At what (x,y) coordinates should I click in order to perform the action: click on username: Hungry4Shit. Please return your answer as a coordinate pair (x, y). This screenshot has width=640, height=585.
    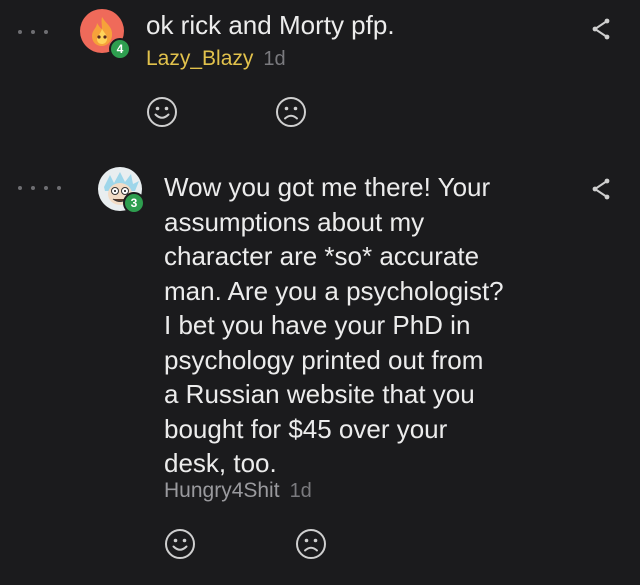
    Looking at the image, I should click on (222, 491).